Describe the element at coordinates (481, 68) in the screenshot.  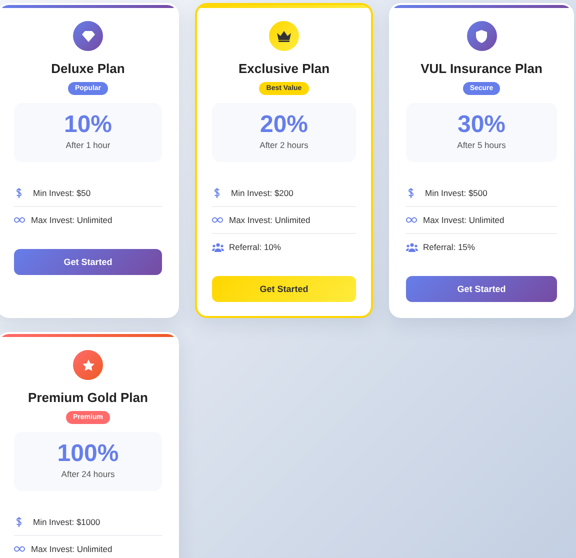
I see `plan-title: VUL Insurance Plan` at that location.